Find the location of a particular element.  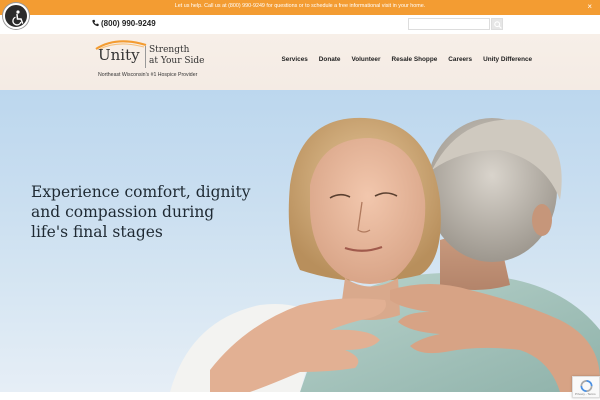

hero-headline-line3: life's final stages is located at coordinates (97, 232).